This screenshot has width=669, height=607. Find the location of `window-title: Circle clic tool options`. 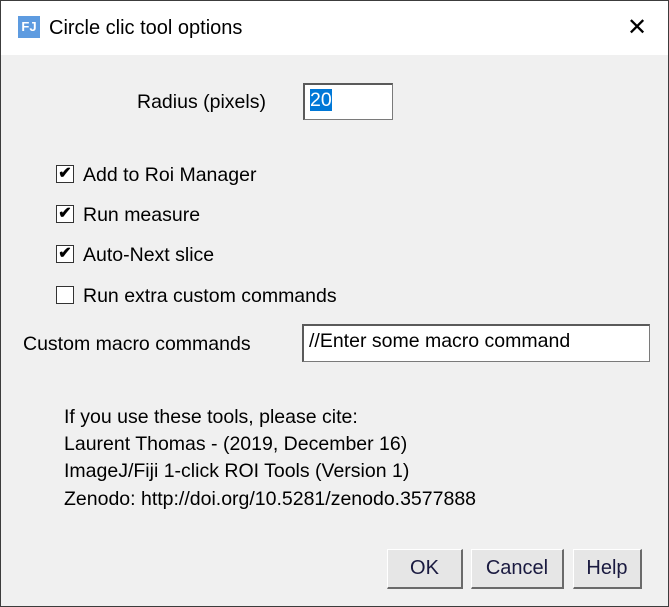

window-title: Circle clic tool options is located at coordinates (146, 28).